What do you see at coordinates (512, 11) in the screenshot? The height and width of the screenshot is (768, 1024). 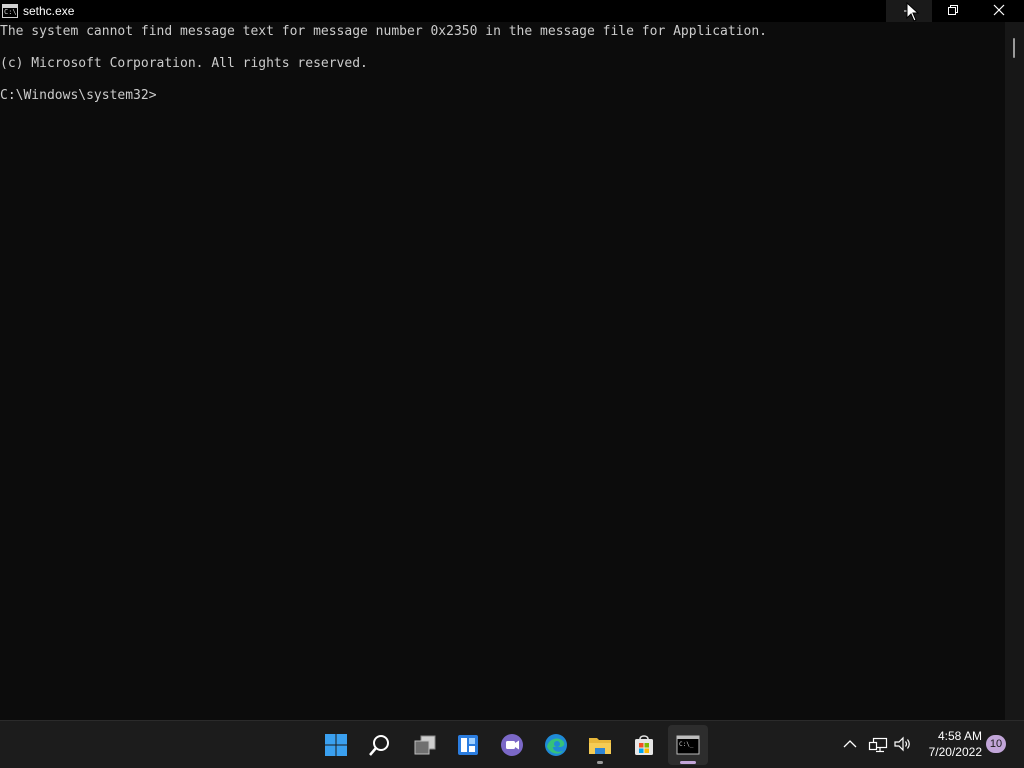 I see `title-bar: C:\ sethc.exe` at bounding box center [512, 11].